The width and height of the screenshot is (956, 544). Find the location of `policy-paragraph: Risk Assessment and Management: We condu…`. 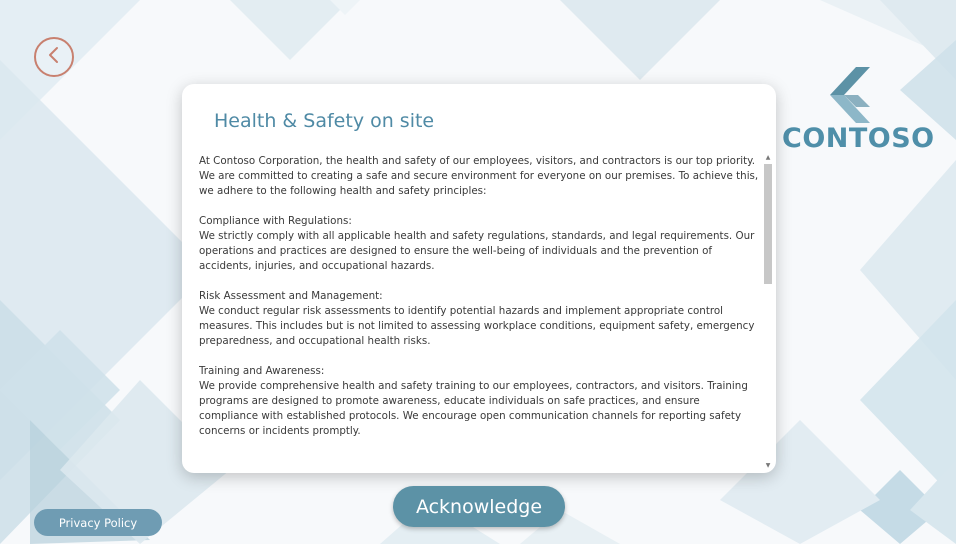

policy-paragraph: Risk Assessment and Management: We condu… is located at coordinates (477, 318).